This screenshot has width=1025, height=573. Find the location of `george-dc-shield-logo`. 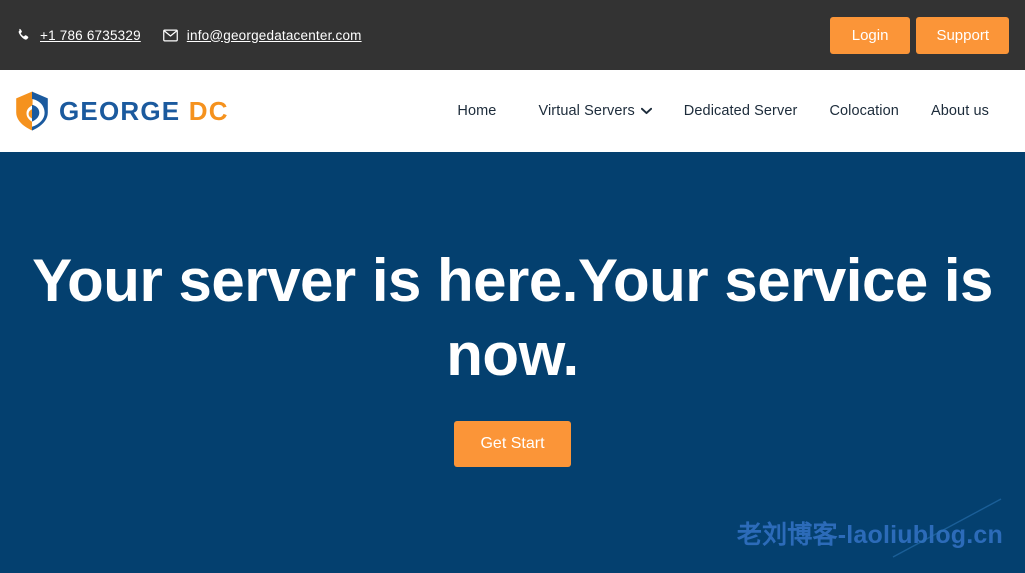

george-dc-shield-logo is located at coordinates (32, 111).